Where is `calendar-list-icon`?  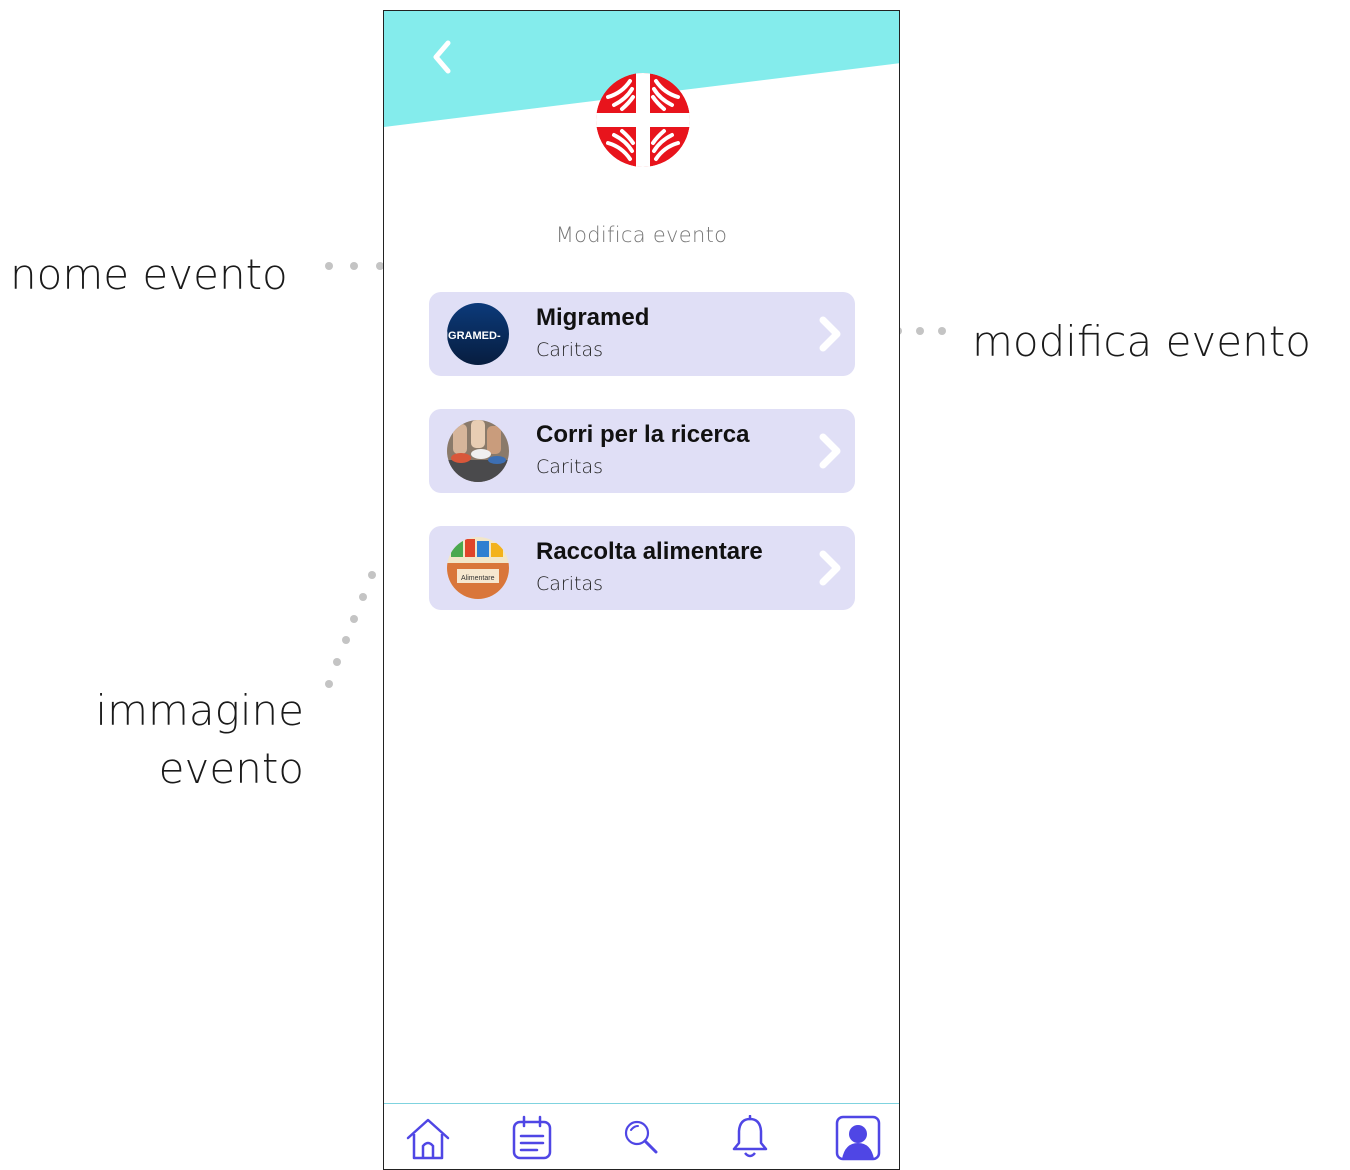
calendar-list-icon is located at coordinates (532, 1137).